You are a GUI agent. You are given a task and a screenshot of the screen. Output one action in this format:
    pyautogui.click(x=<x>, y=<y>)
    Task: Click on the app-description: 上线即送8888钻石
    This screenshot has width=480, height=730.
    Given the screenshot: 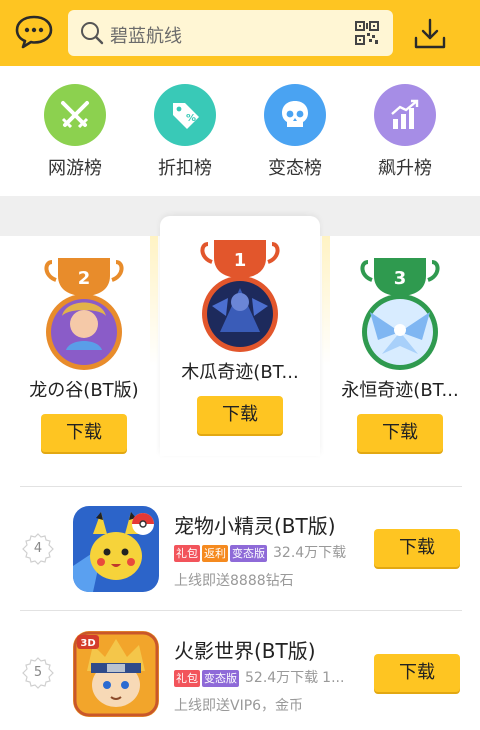 What is the action you would take?
    pyautogui.click(x=234, y=581)
    